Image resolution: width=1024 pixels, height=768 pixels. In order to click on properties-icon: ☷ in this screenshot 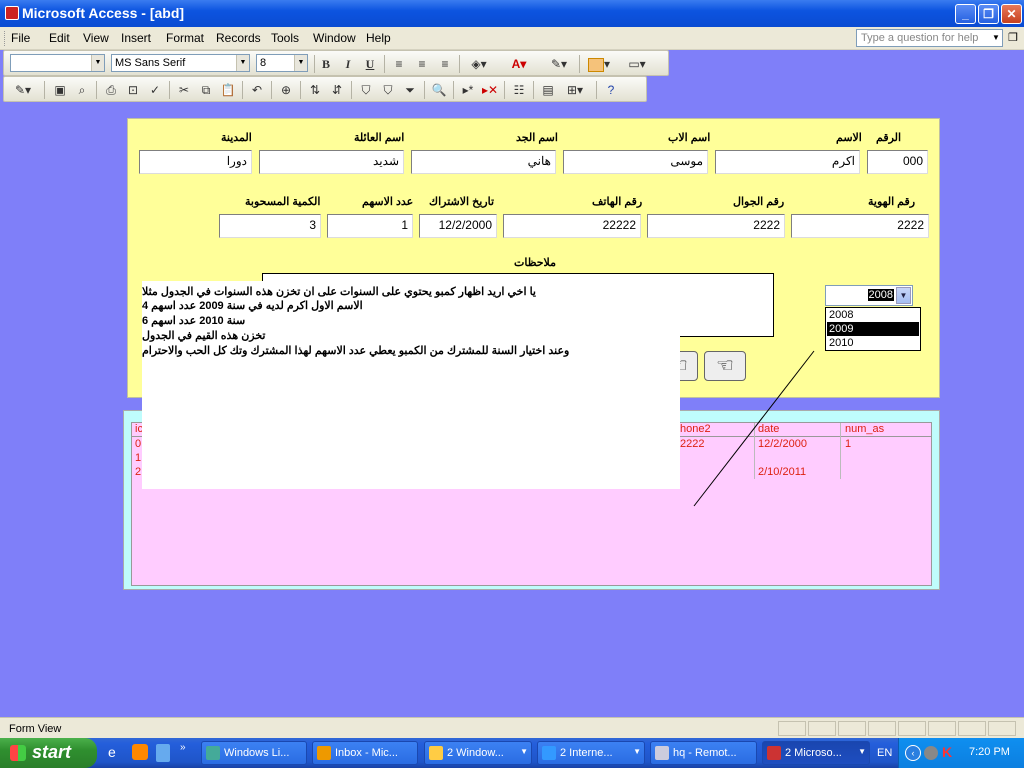, I will do `click(519, 90)`.